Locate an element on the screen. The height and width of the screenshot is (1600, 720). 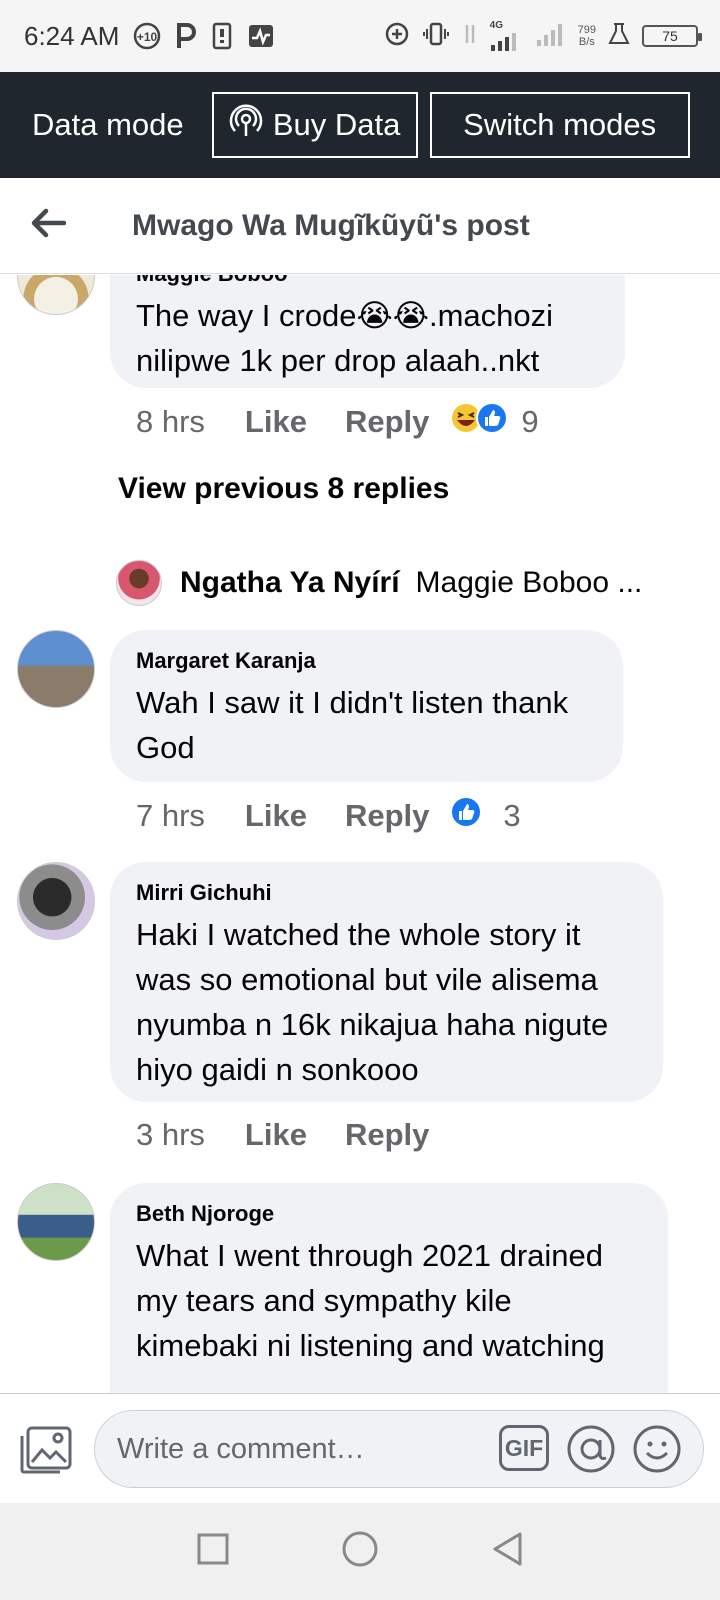
comment-author: Beth Njoroge is located at coordinates (389, 1214).